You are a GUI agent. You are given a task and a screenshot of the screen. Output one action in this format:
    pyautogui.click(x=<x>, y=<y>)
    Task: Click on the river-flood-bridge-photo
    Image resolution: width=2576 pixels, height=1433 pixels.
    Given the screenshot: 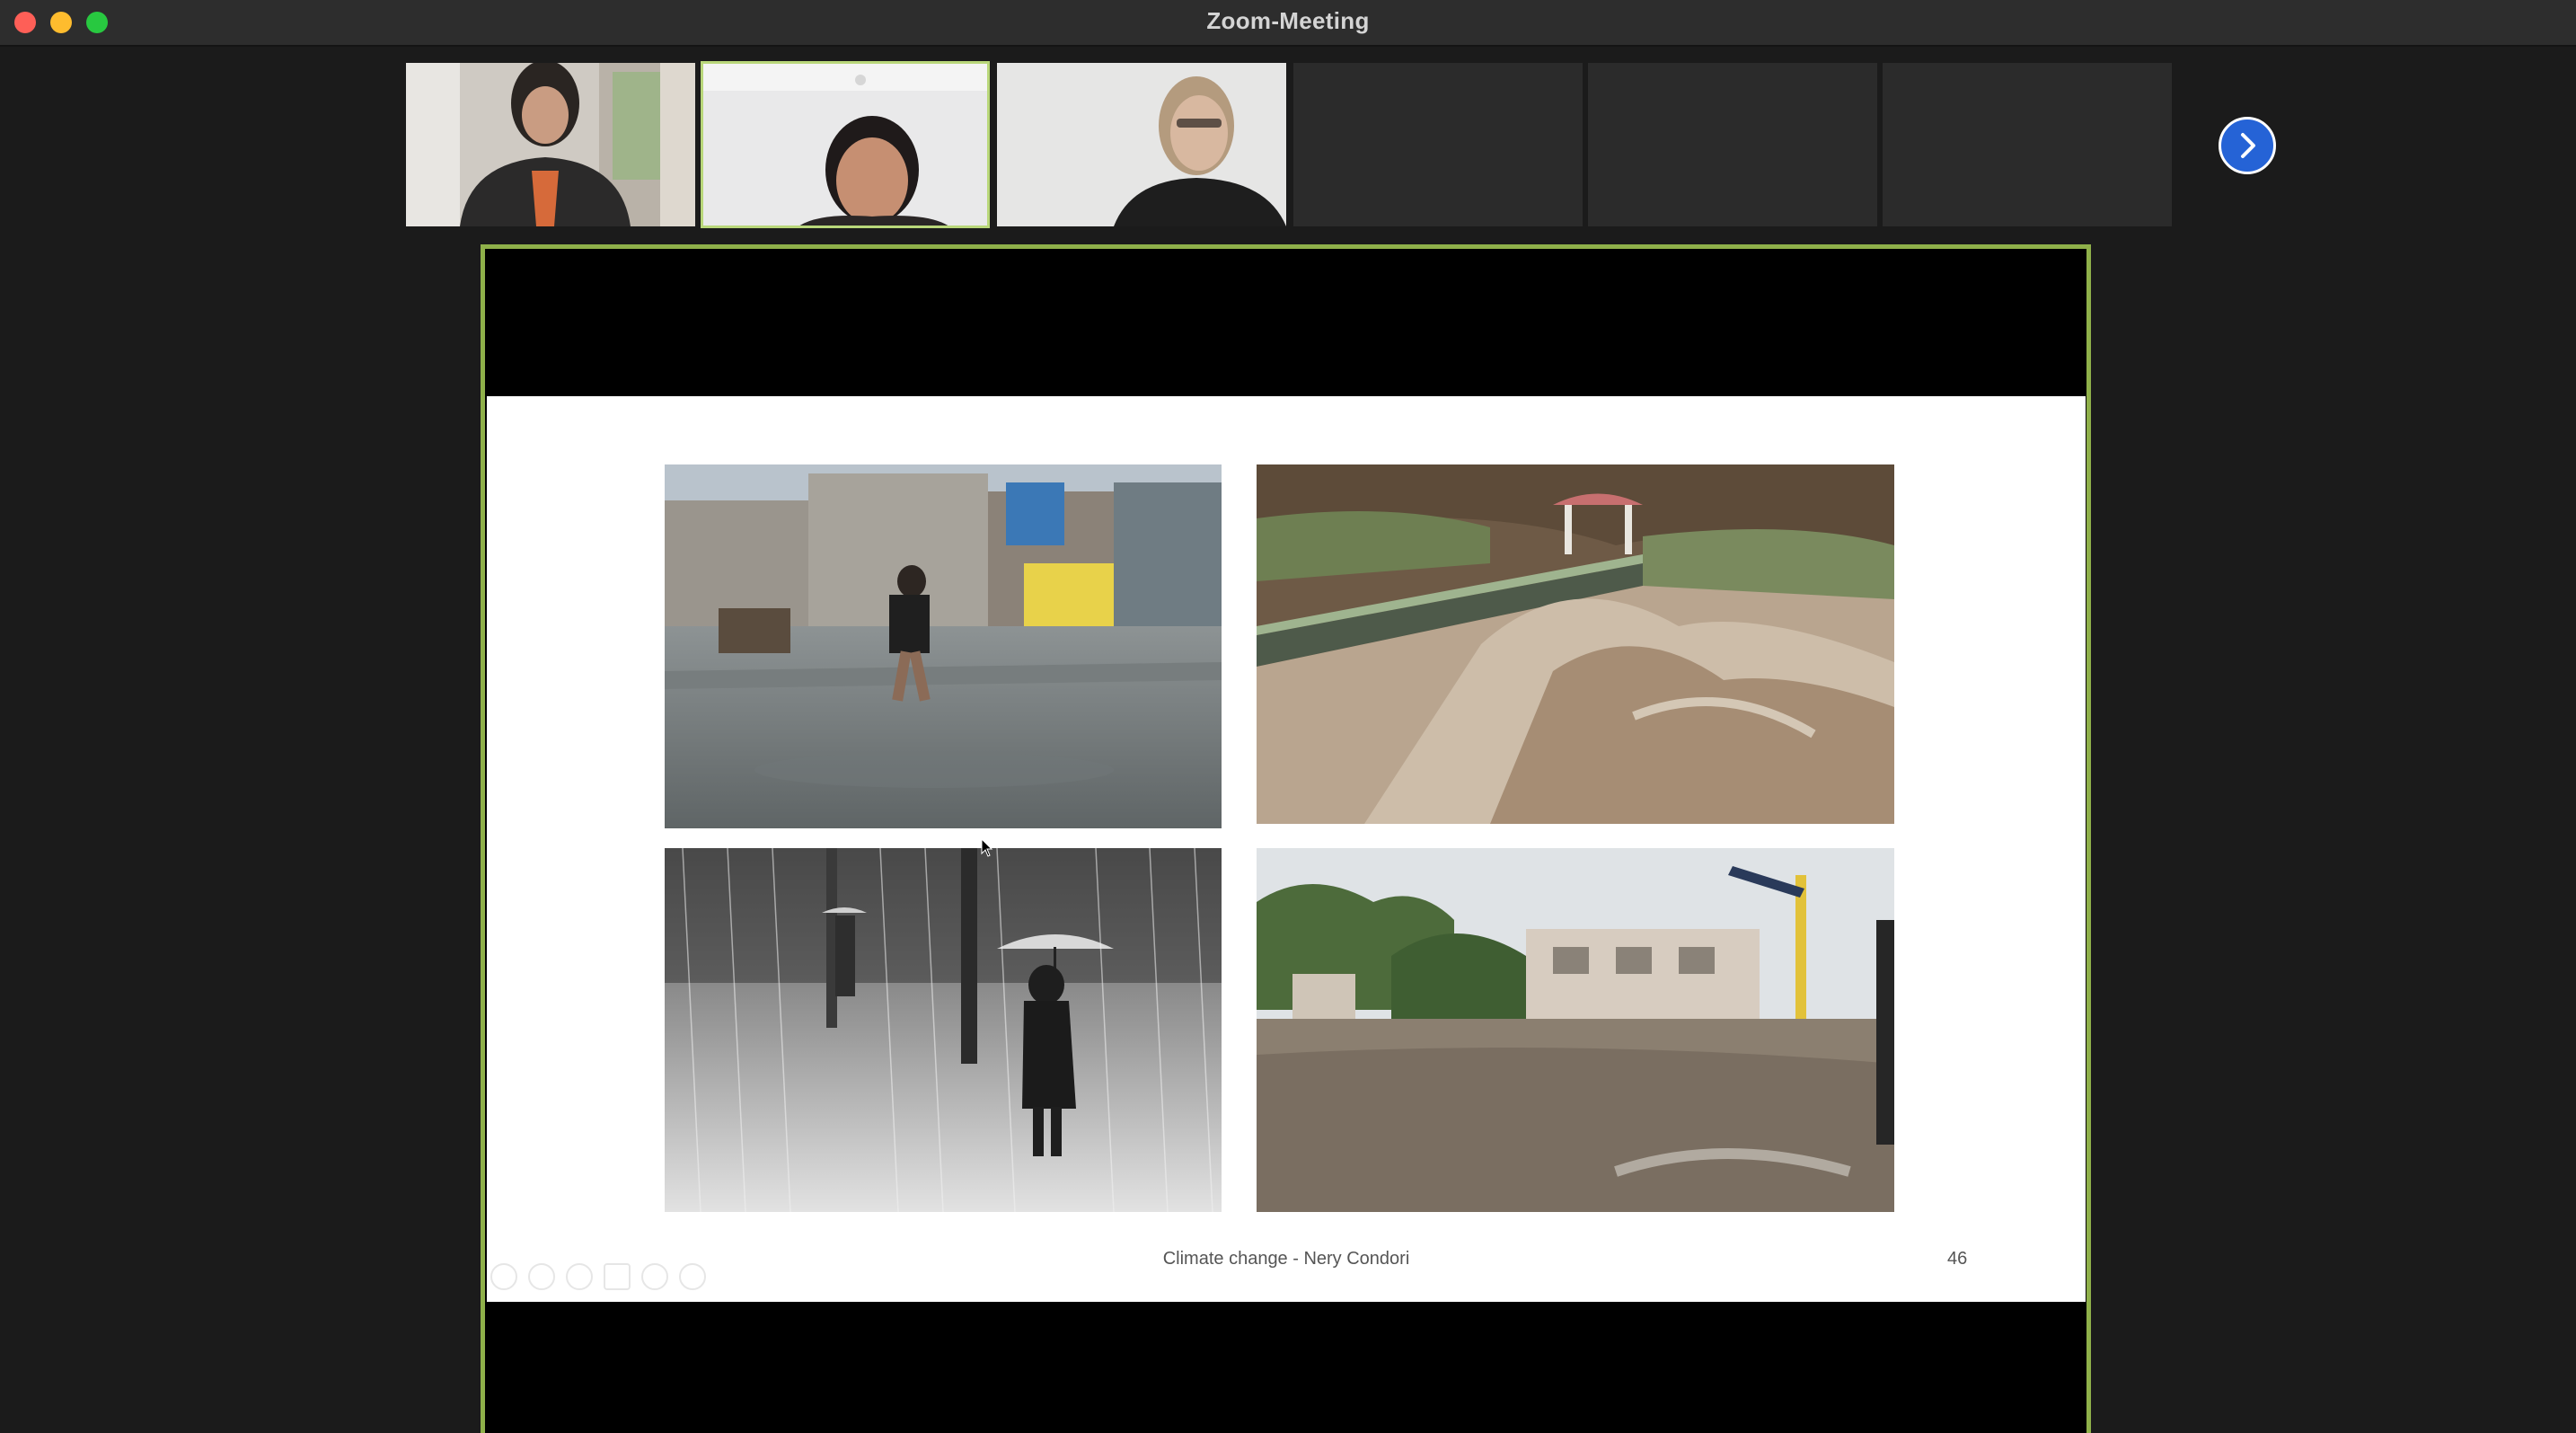 What is the action you would take?
    pyautogui.click(x=1575, y=644)
    